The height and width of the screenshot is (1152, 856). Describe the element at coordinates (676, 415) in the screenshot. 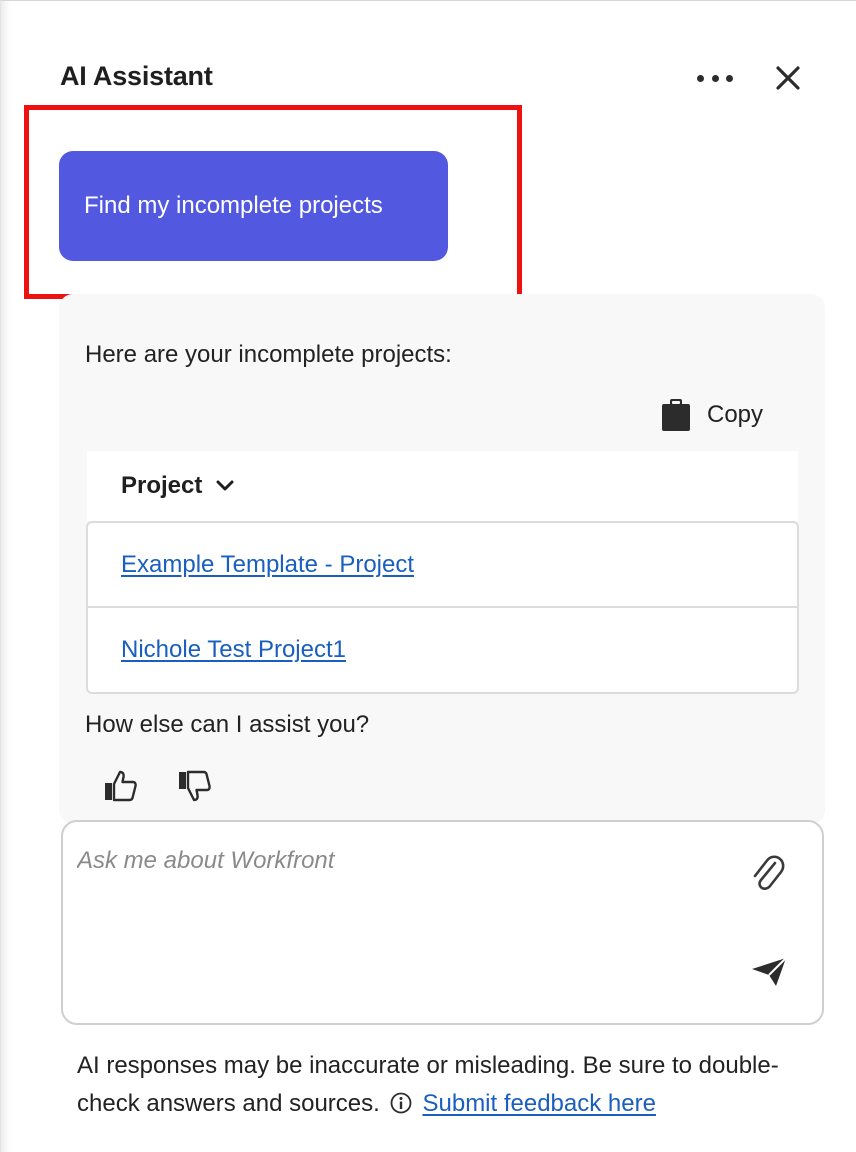

I see `clipboard-icon` at that location.